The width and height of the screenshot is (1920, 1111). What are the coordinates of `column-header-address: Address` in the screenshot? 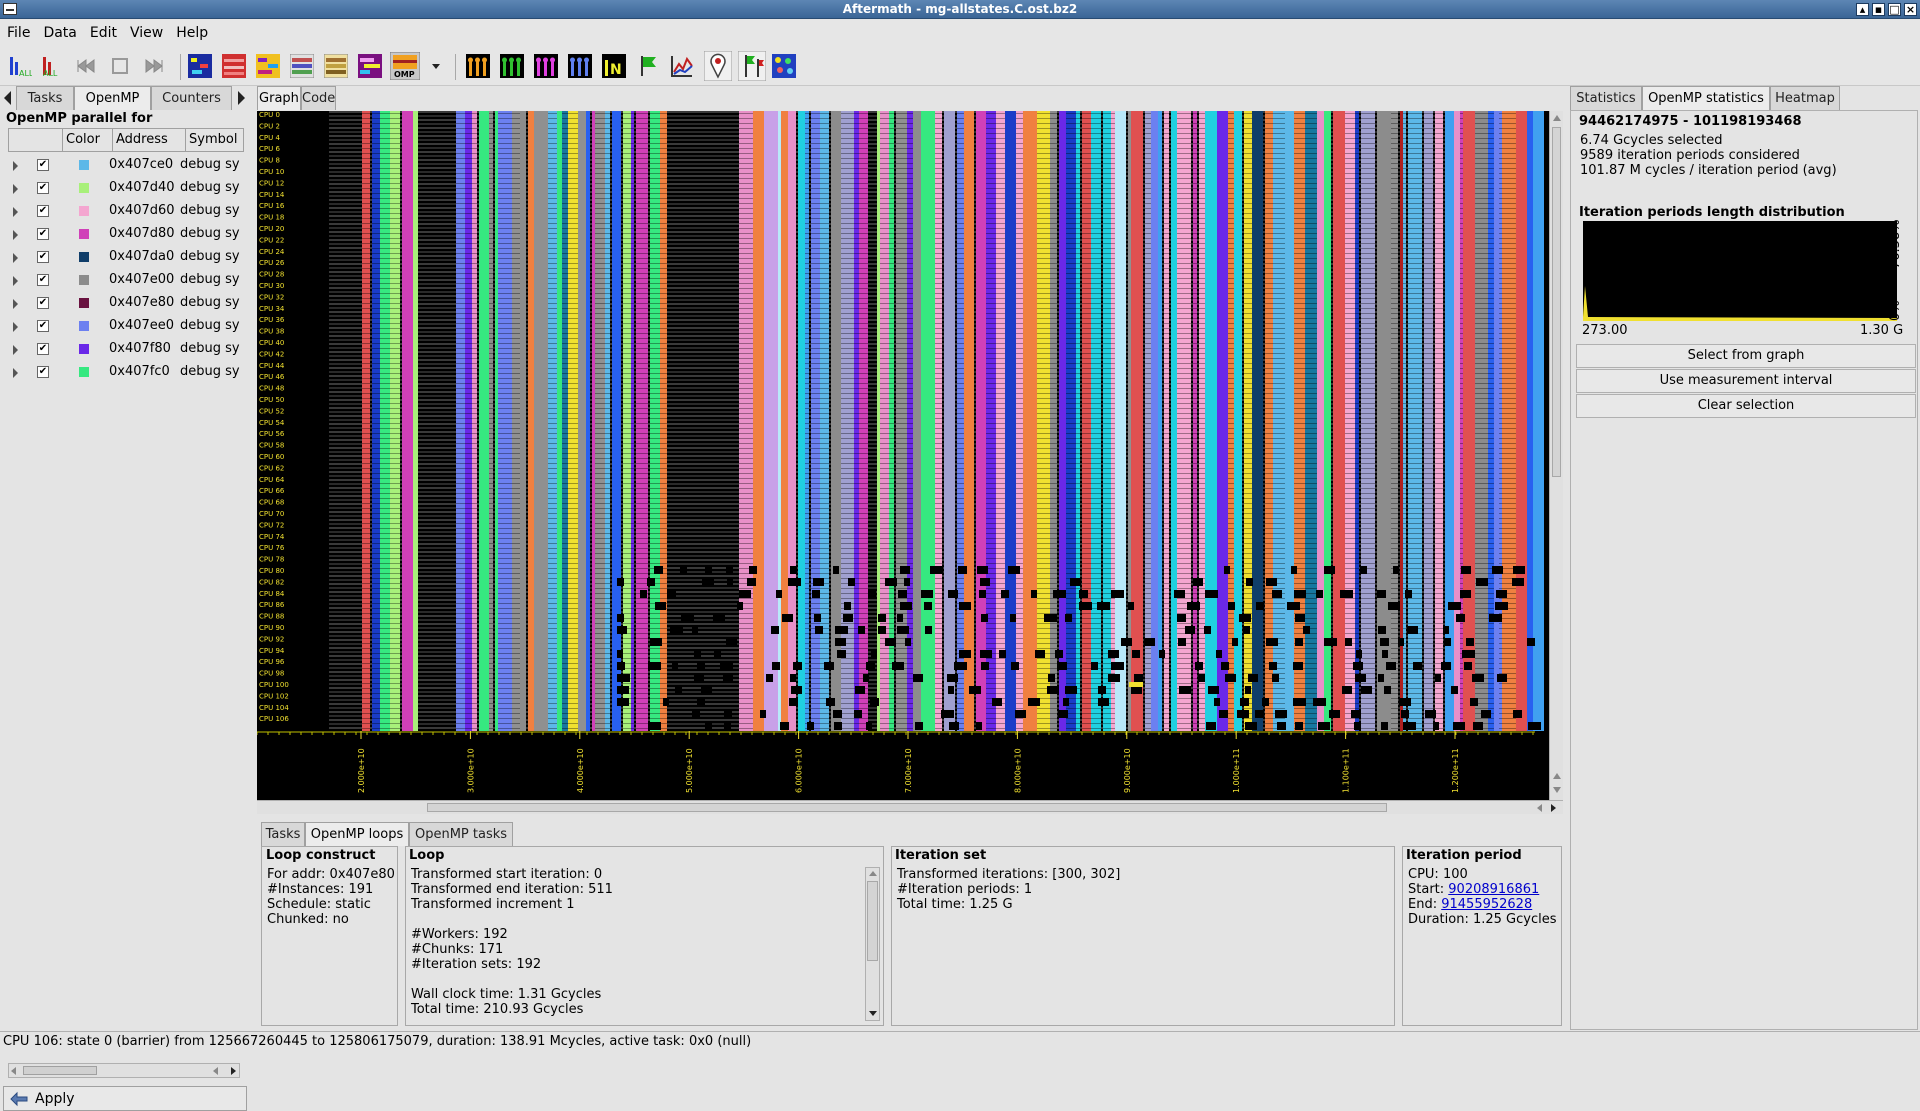 It's located at (149, 140).